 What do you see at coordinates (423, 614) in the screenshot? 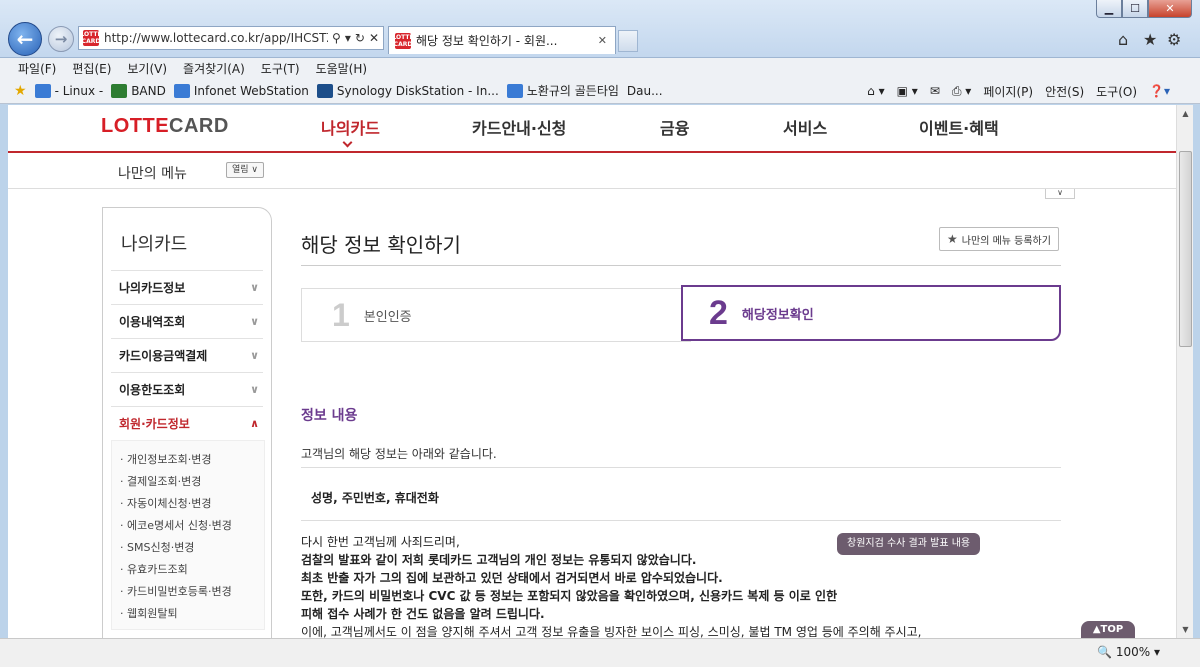
I see `notice-line: 피해 접수 사례가 한 건도 없음을 알려 드립니다.` at bounding box center [423, 614].